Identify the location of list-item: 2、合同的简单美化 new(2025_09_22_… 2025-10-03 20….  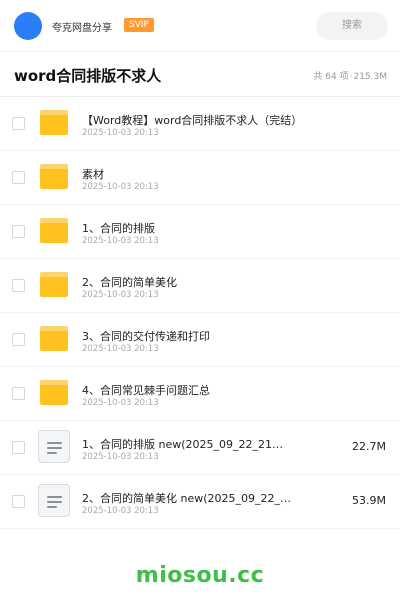
(200, 501).